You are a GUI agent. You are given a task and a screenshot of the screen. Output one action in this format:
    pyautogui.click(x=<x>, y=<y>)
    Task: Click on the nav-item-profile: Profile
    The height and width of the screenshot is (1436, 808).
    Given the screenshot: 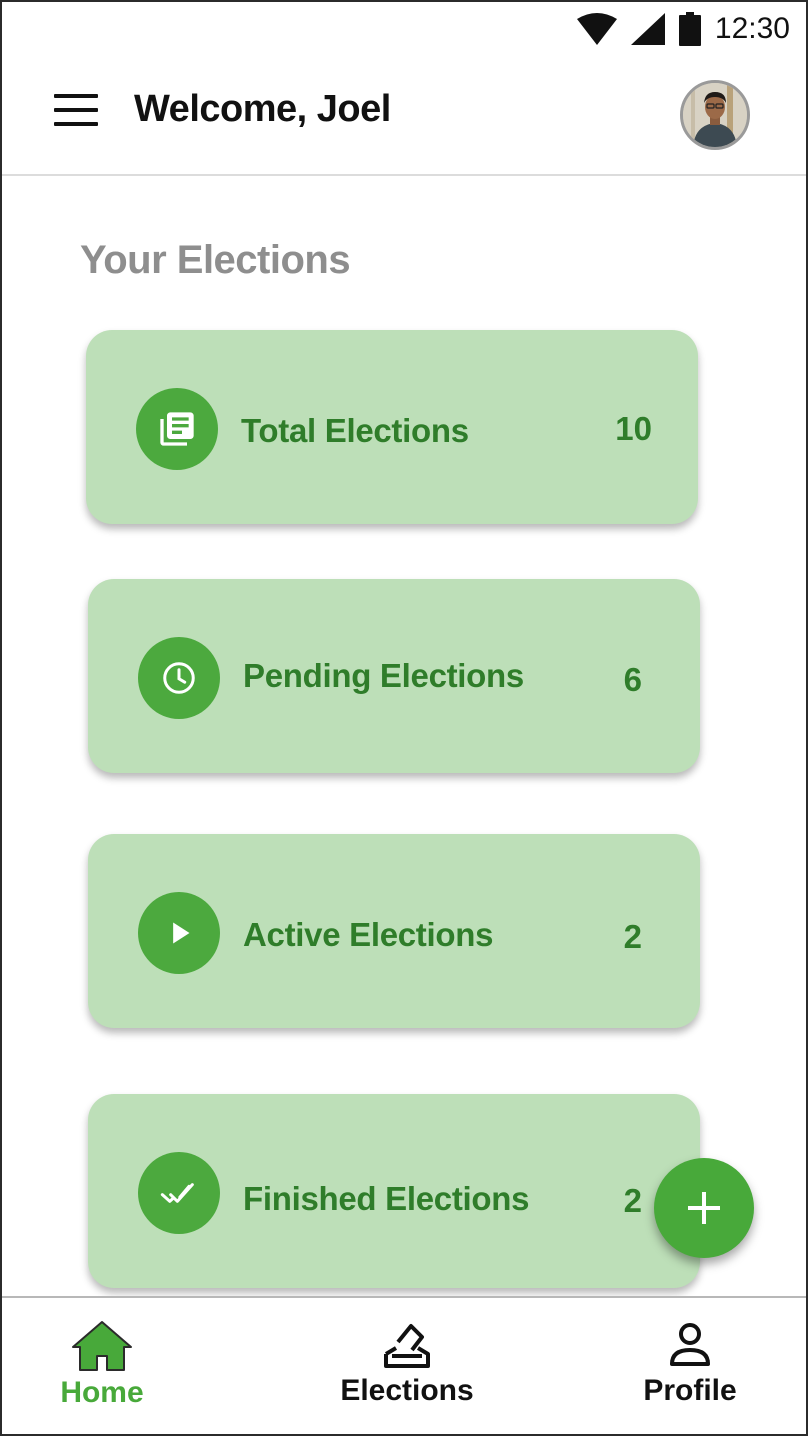 What is the action you would take?
    pyautogui.click(x=690, y=1364)
    